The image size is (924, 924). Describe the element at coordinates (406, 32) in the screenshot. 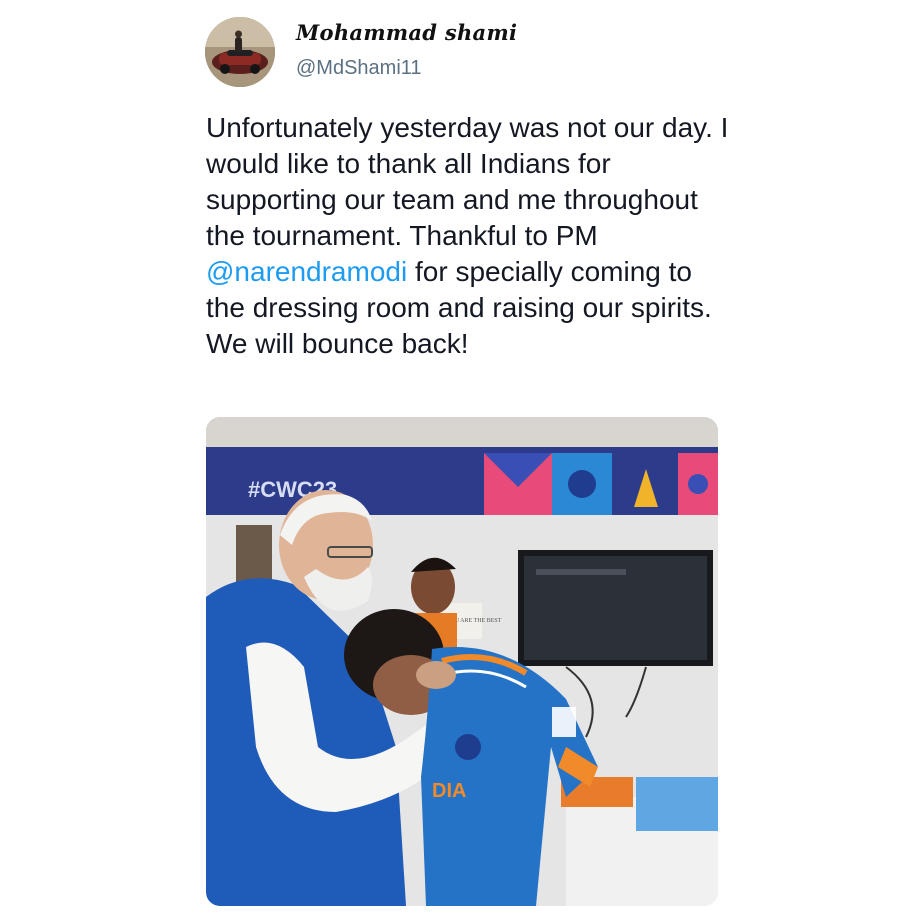

I see `author-display-name: Mohammad shami` at that location.